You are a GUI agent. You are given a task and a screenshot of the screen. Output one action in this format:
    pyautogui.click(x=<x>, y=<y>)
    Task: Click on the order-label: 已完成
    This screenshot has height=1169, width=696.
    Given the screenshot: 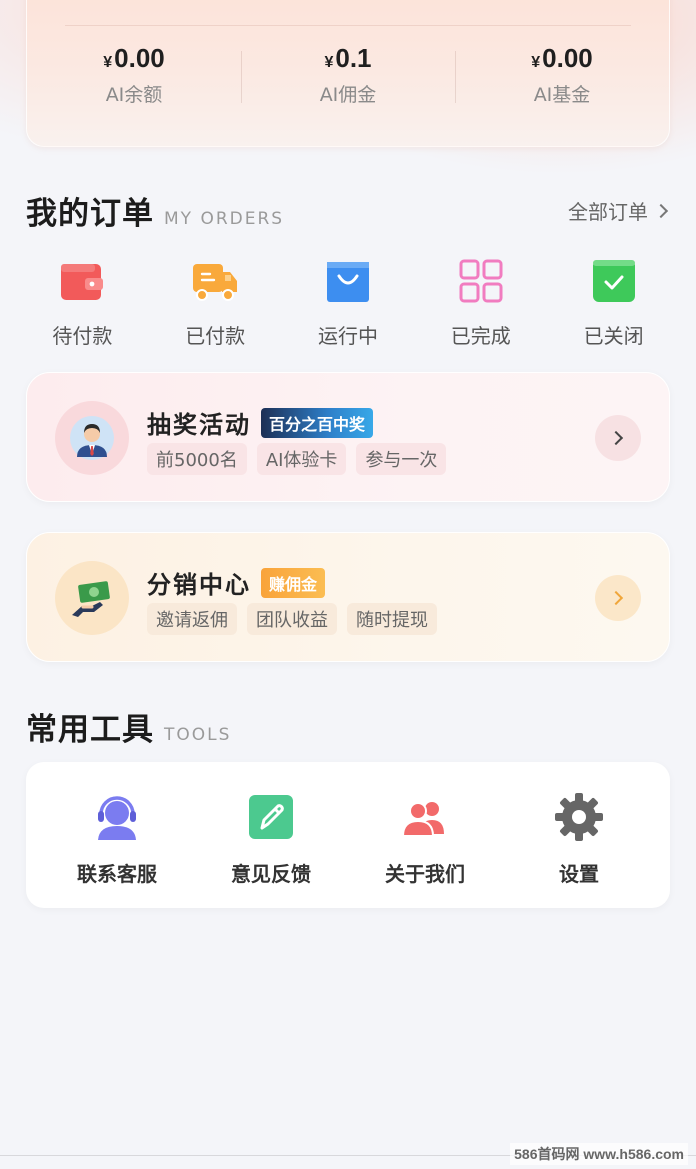 What is the action you would take?
    pyautogui.click(x=480, y=336)
    